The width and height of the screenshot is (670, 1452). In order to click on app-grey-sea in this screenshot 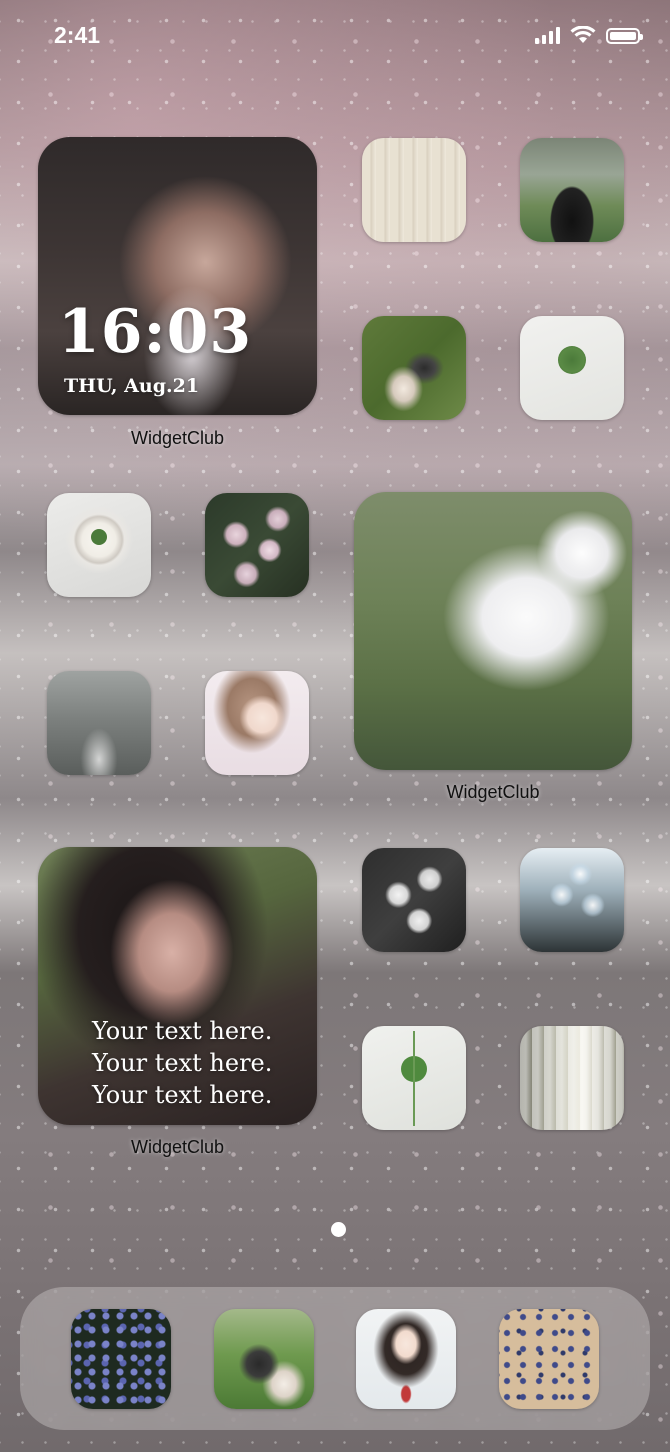, I will do `click(99, 723)`.